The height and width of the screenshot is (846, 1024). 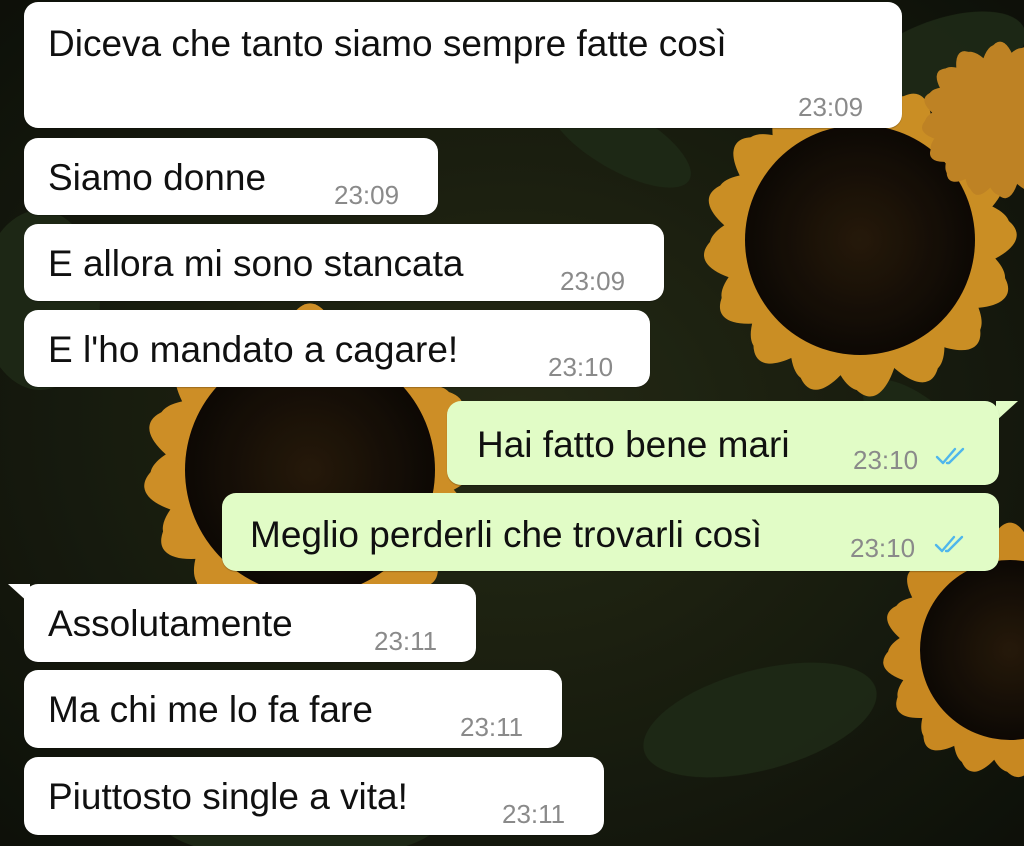 I want to click on message-bubble: Piuttosto single a vita! 23:11, so click(x=314, y=796).